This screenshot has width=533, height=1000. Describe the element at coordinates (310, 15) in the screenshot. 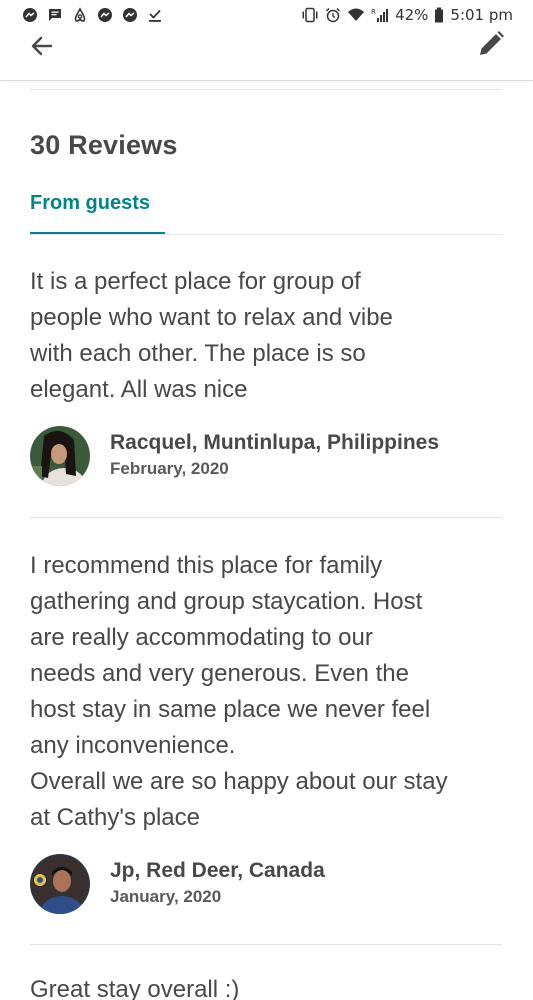

I see `vibrate-icon` at that location.